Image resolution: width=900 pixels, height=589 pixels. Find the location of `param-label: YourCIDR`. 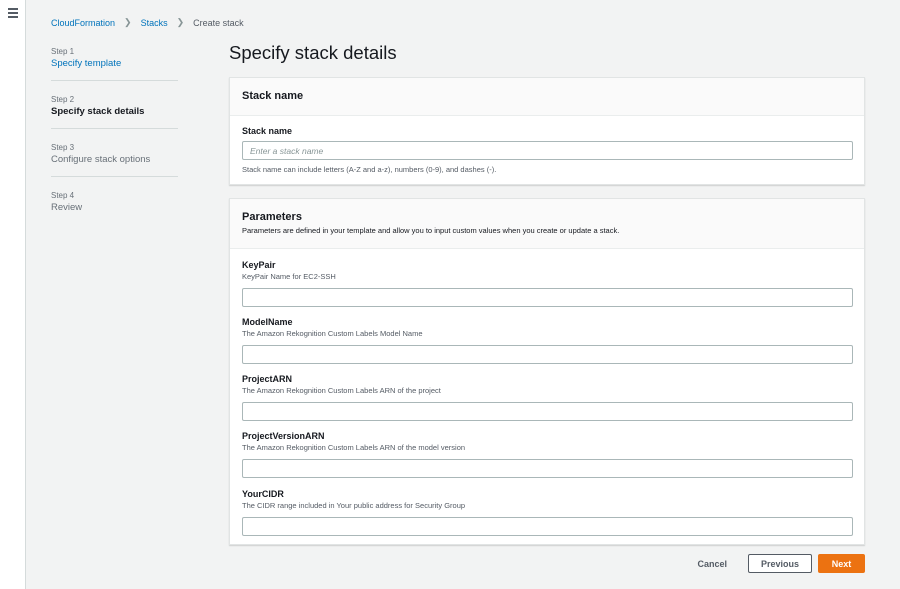

param-label: YourCIDR is located at coordinates (263, 494).